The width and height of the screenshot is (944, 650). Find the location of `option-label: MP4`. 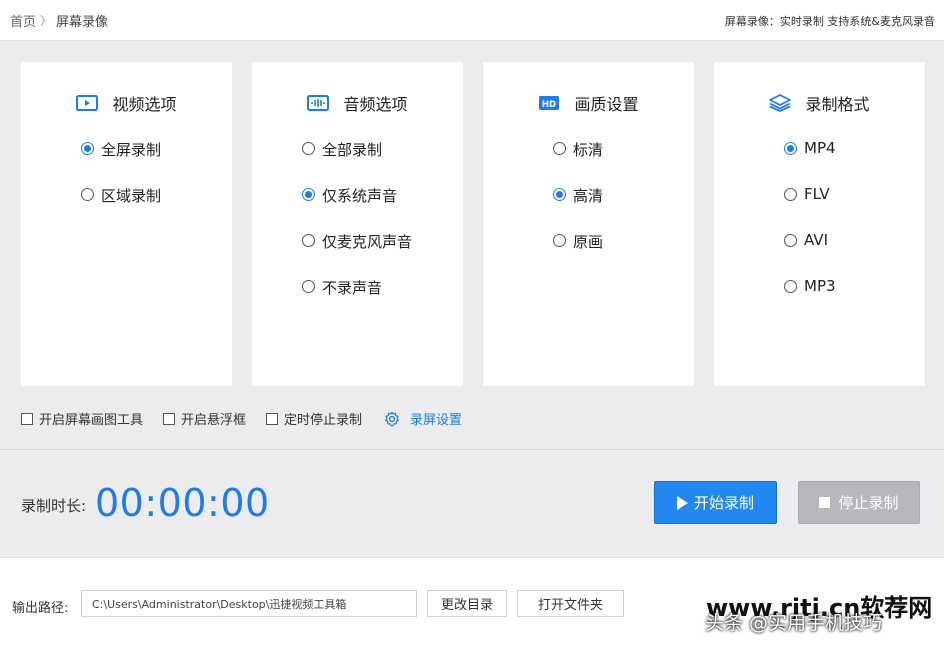

option-label: MP4 is located at coordinates (820, 148).